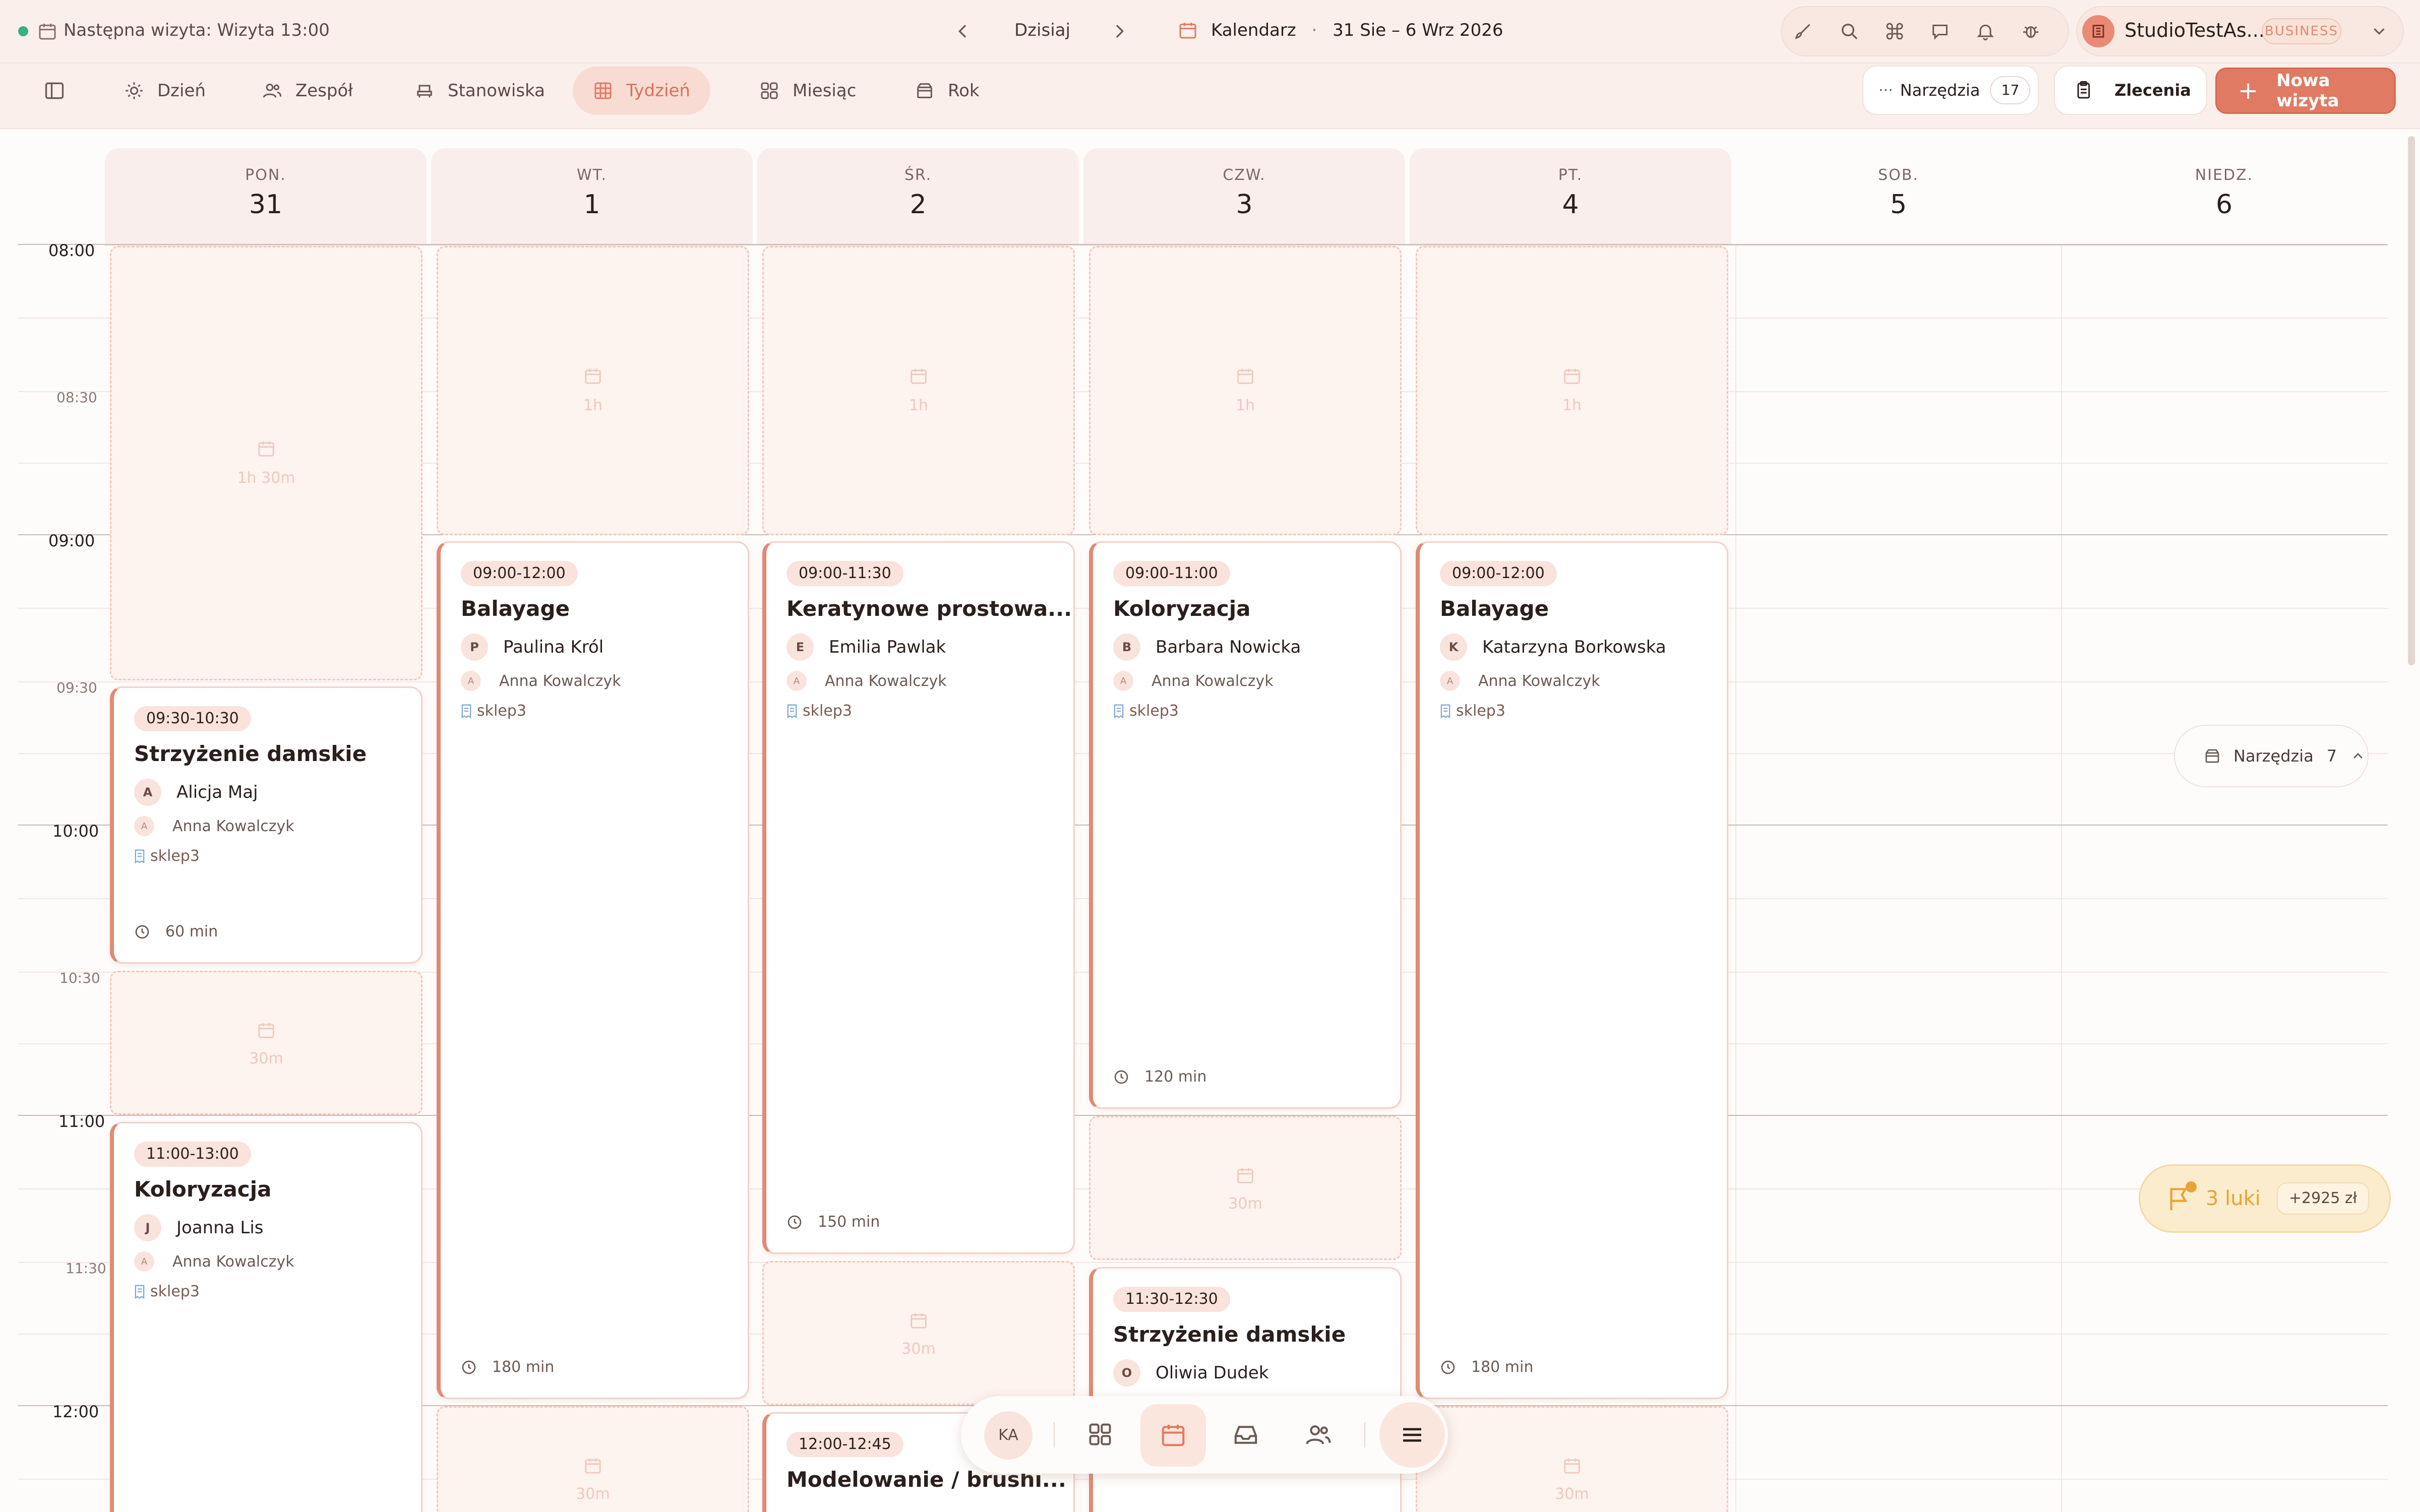 Image resolution: width=2420 pixels, height=1512 pixels. Describe the element at coordinates (165, 91) in the screenshot. I see `tab-day: Dzień` at that location.